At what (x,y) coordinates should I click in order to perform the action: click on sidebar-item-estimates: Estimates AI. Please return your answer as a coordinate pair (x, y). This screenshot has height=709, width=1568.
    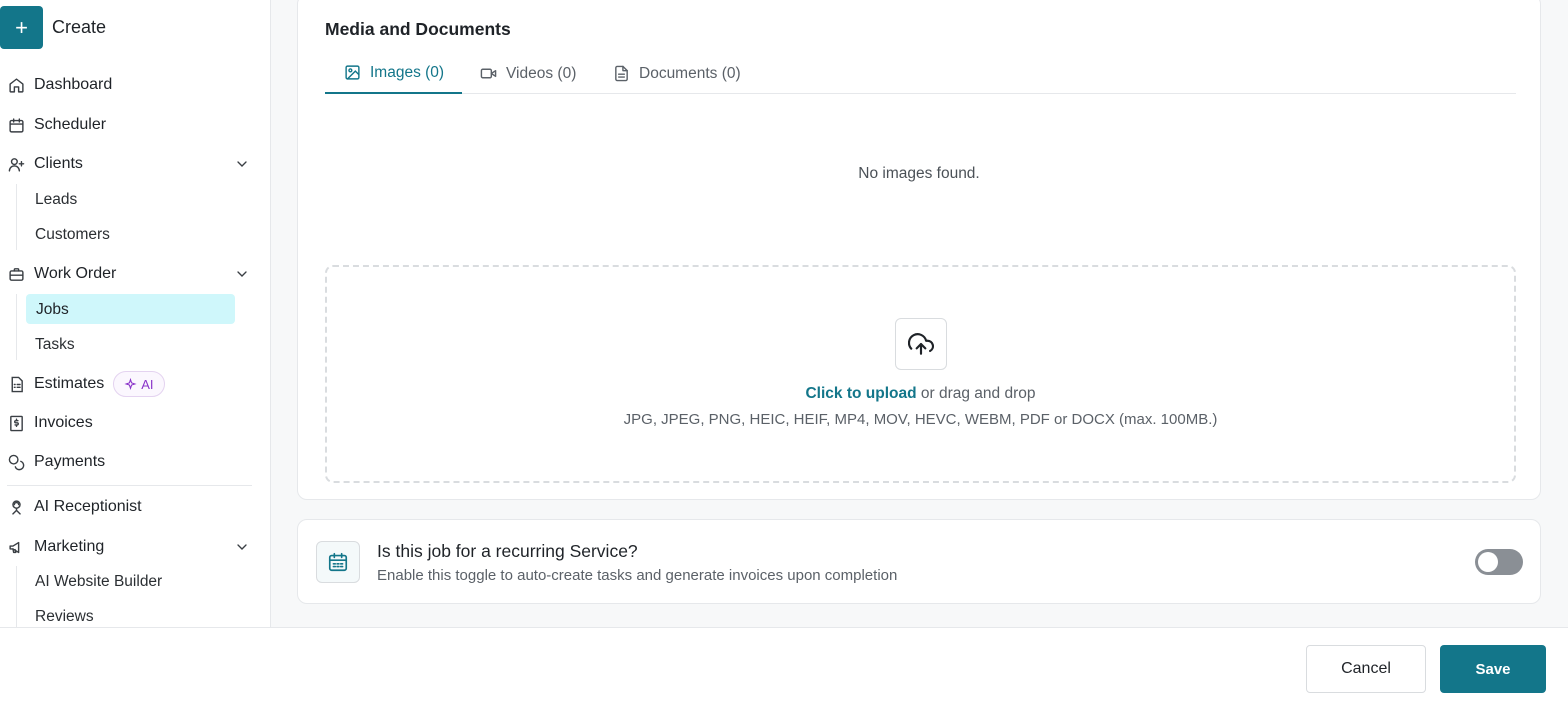
    Looking at the image, I should click on (86, 384).